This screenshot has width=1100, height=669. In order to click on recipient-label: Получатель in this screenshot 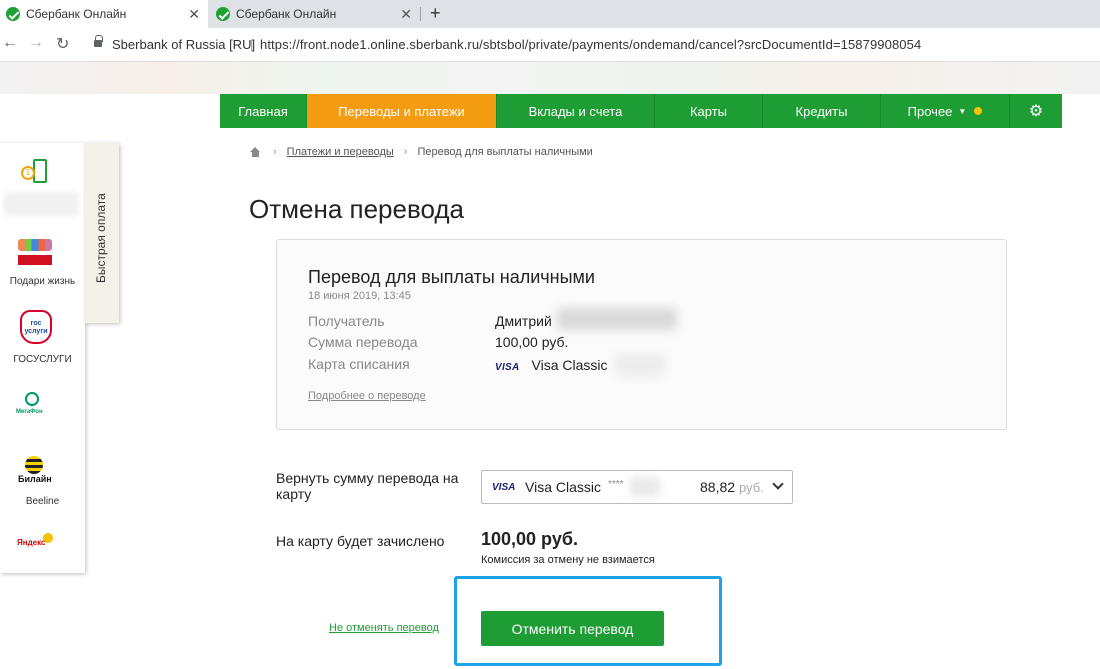, I will do `click(346, 321)`.